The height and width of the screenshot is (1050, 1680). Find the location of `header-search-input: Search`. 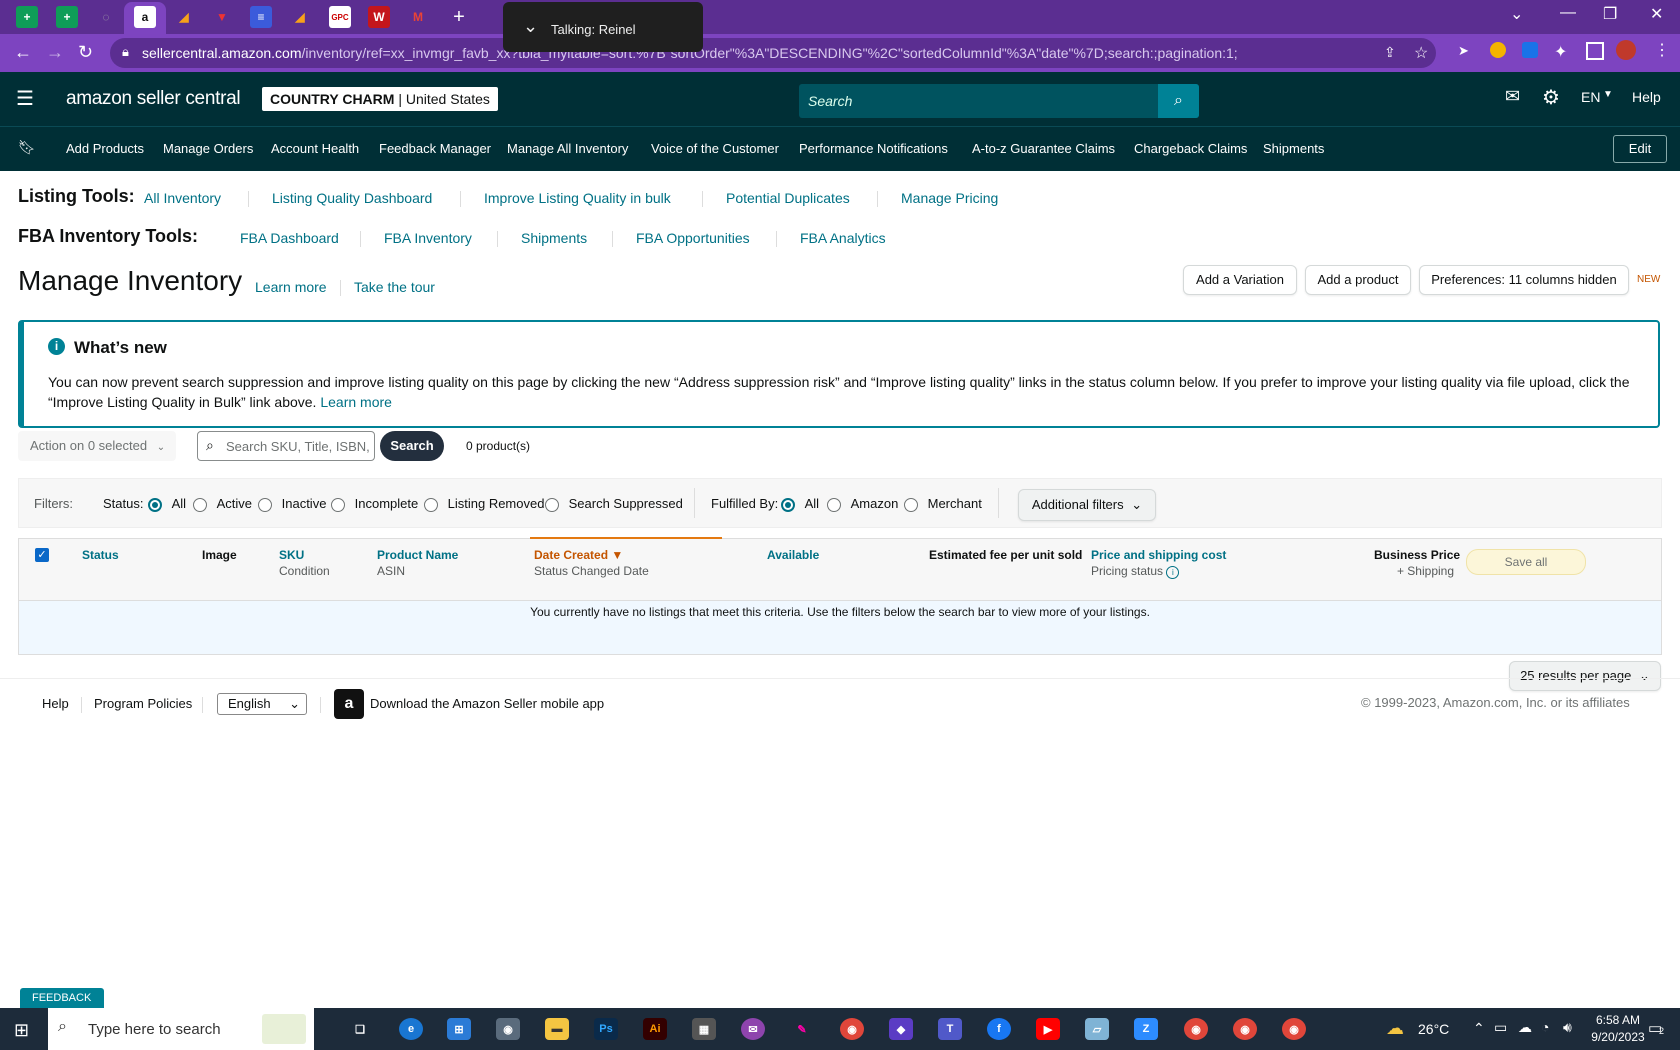

header-search-input: Search is located at coordinates (830, 101).